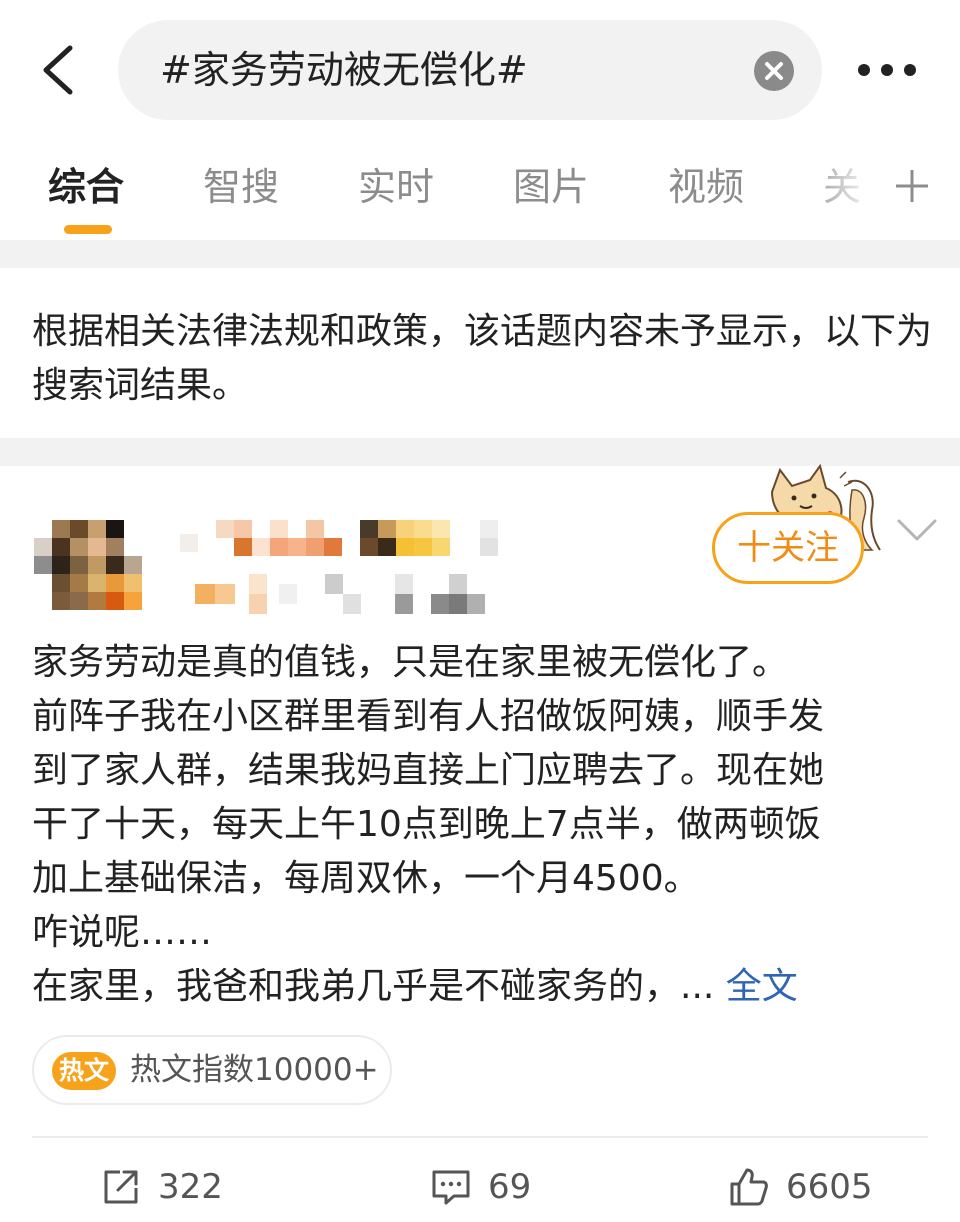  Describe the element at coordinates (344, 70) in the screenshot. I see `search-query-text: #家务劳动被无偿化#` at that location.